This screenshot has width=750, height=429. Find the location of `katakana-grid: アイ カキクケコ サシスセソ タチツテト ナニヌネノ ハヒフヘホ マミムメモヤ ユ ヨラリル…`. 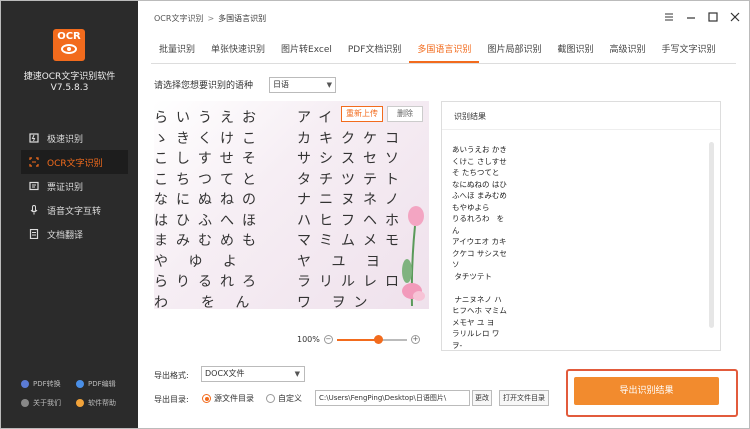

katakana-grid: アイ カキクケコ サシスセソ タチツテト ナニヌネノ ハヒフヘホ マミムメモヤ ユ ヨラリル… is located at coordinates (352, 208).